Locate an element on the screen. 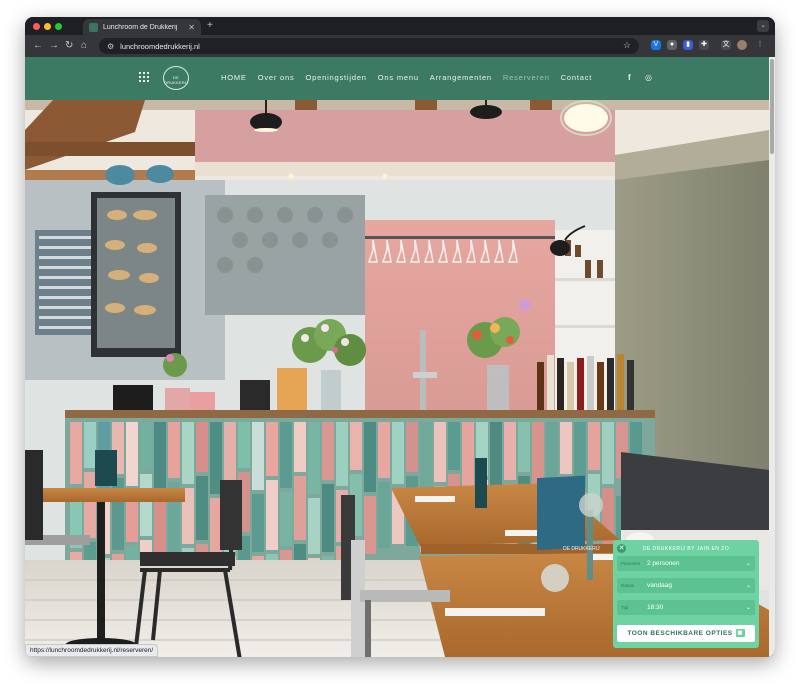  browser-tab: Lunchroom de Drukkerij ✕ is located at coordinates (142, 27).